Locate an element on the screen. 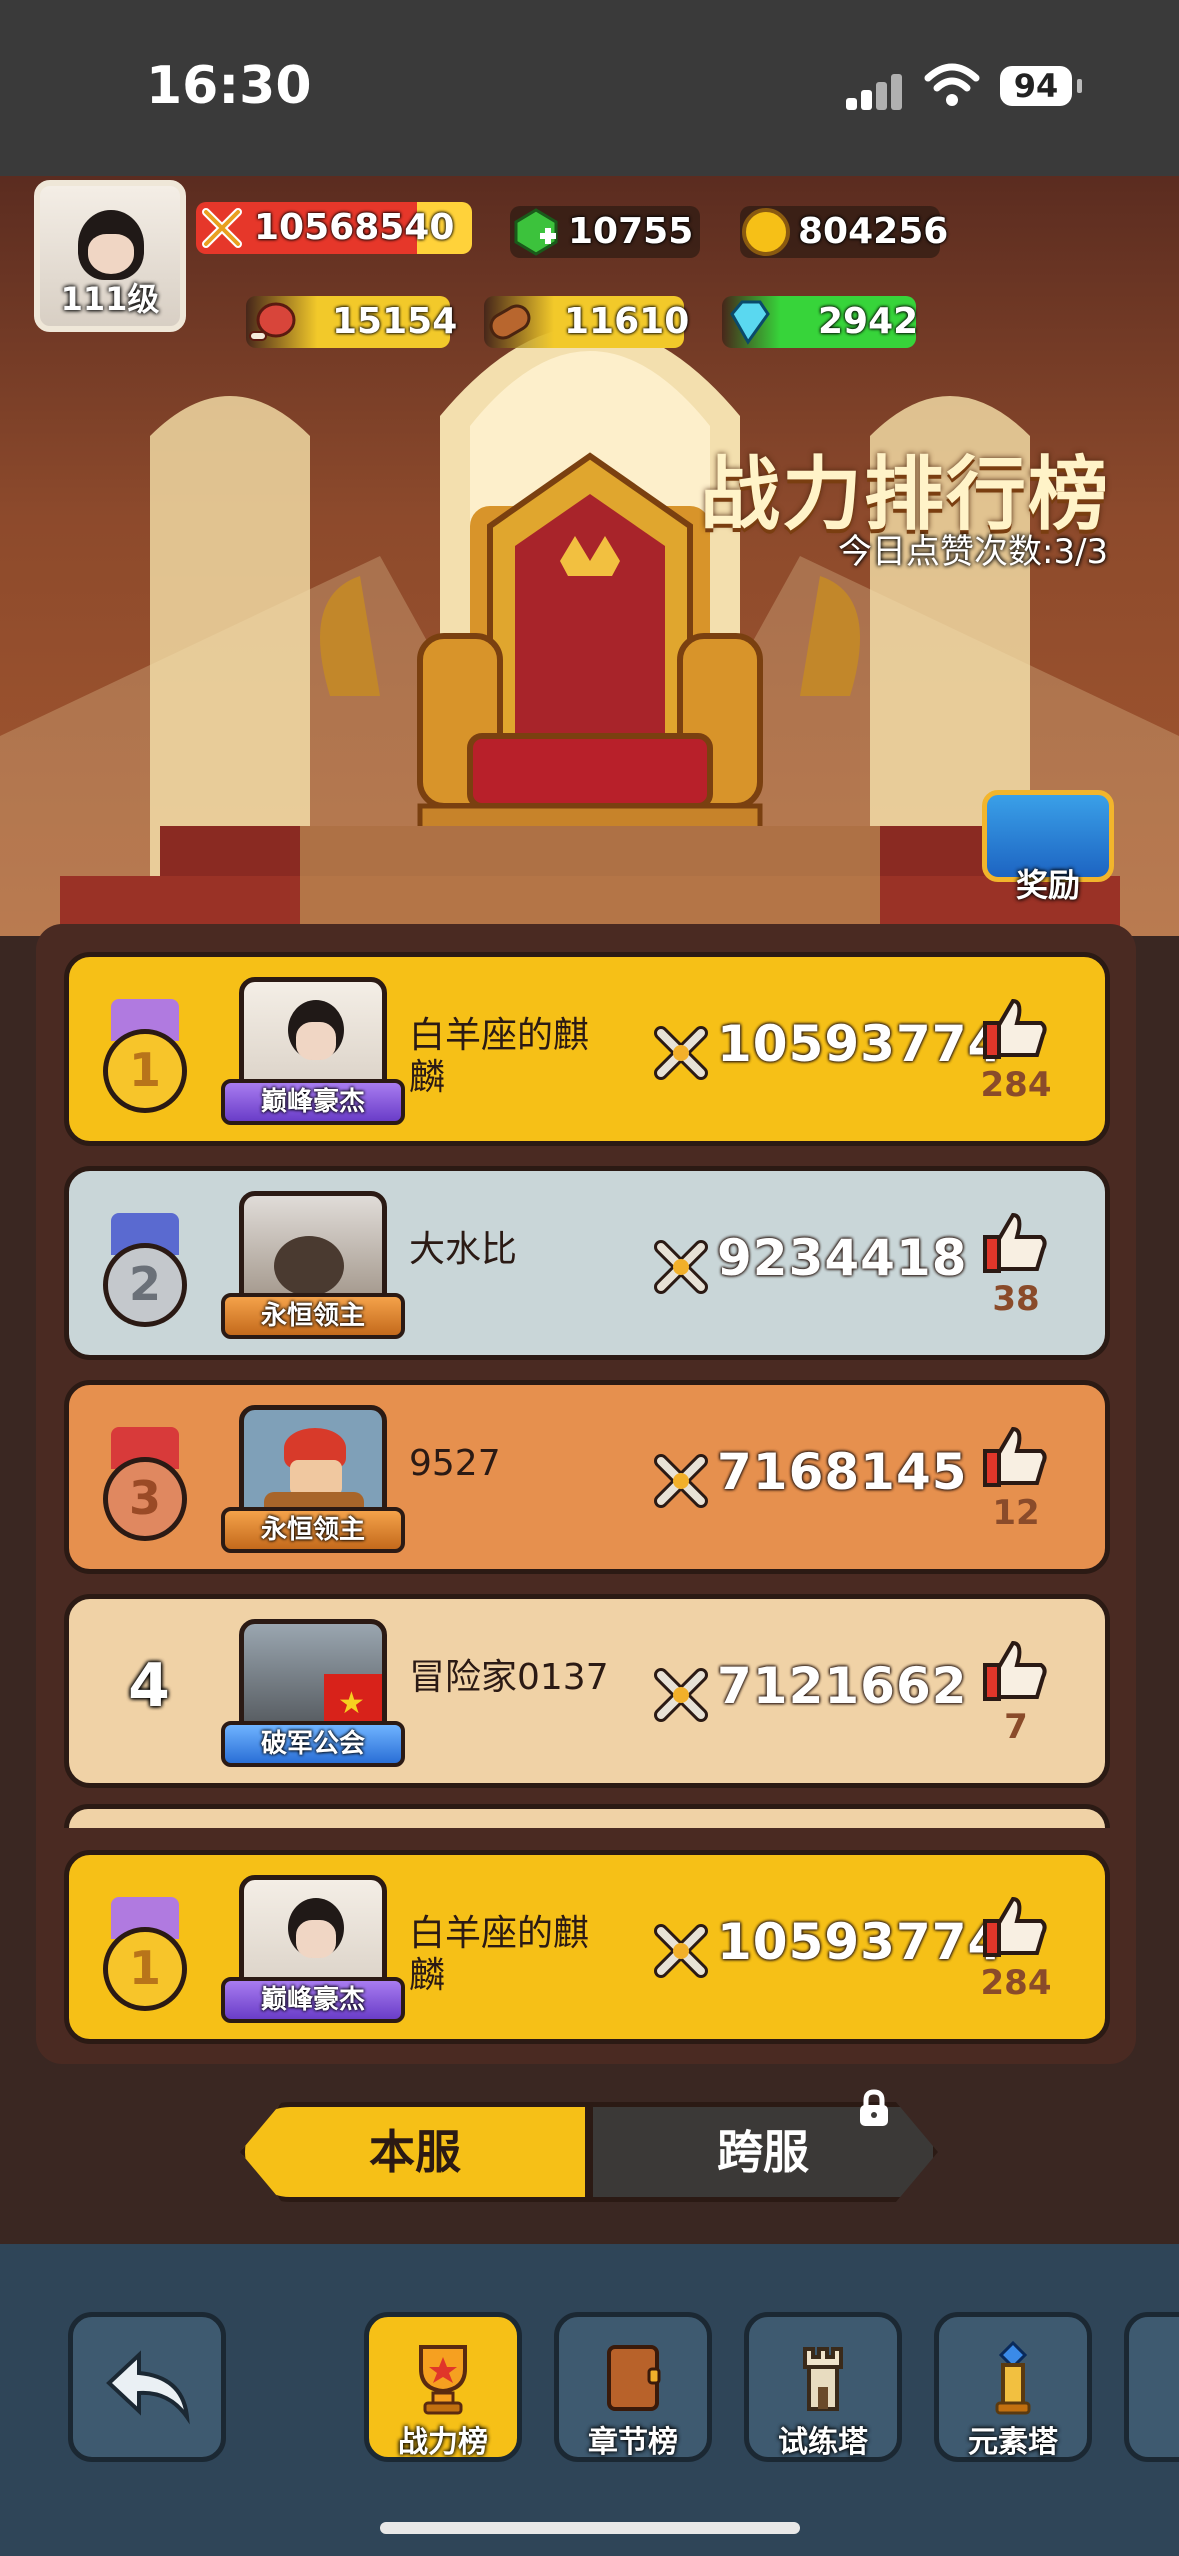  table-row: 1 巅峰豪杰 白羊座的麒麟 10593774 284 is located at coordinates (587, 1049).